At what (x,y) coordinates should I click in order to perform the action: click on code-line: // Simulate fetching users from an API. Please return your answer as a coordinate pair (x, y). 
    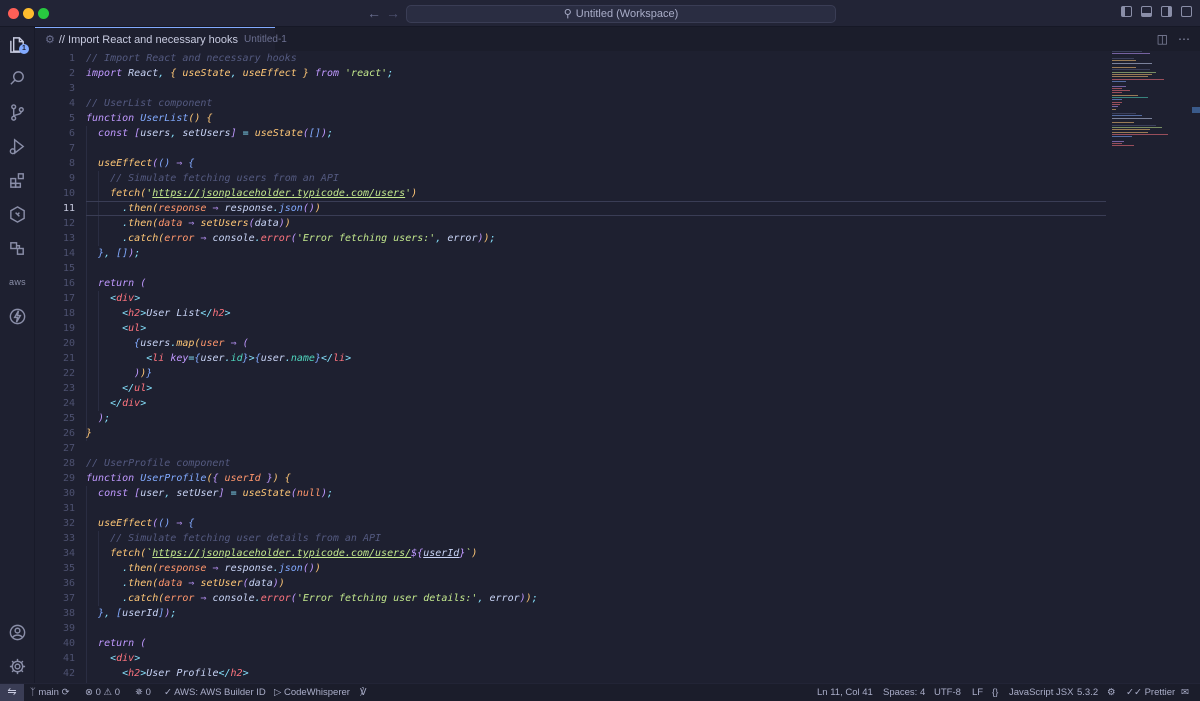
    Looking at the image, I should click on (224, 178).